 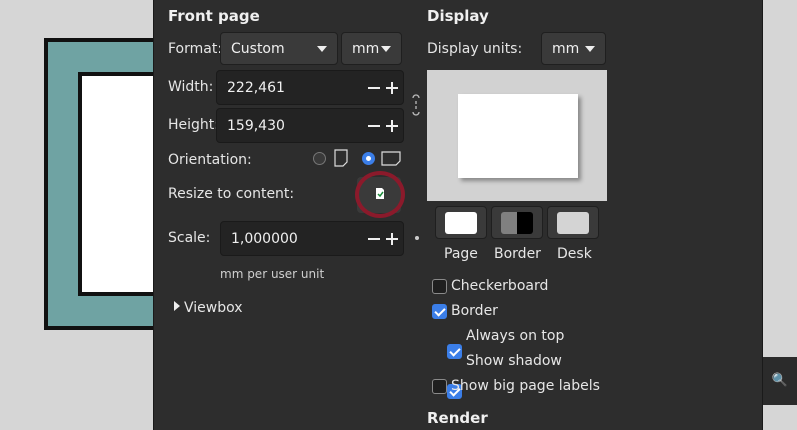 I want to click on always-on-top-checkbox, so click(x=454, y=351).